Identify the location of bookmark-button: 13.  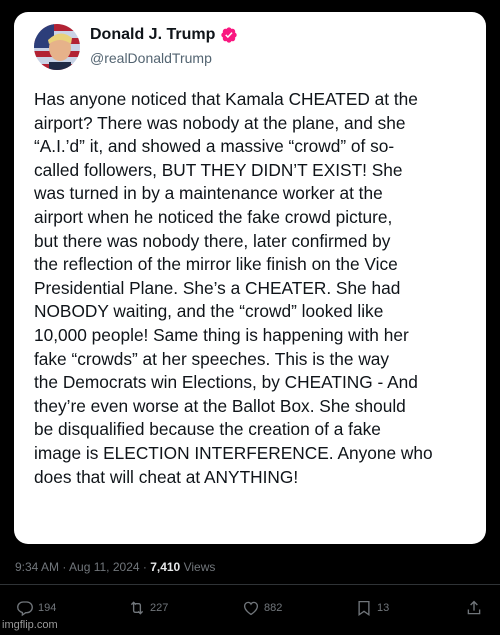
(372, 608).